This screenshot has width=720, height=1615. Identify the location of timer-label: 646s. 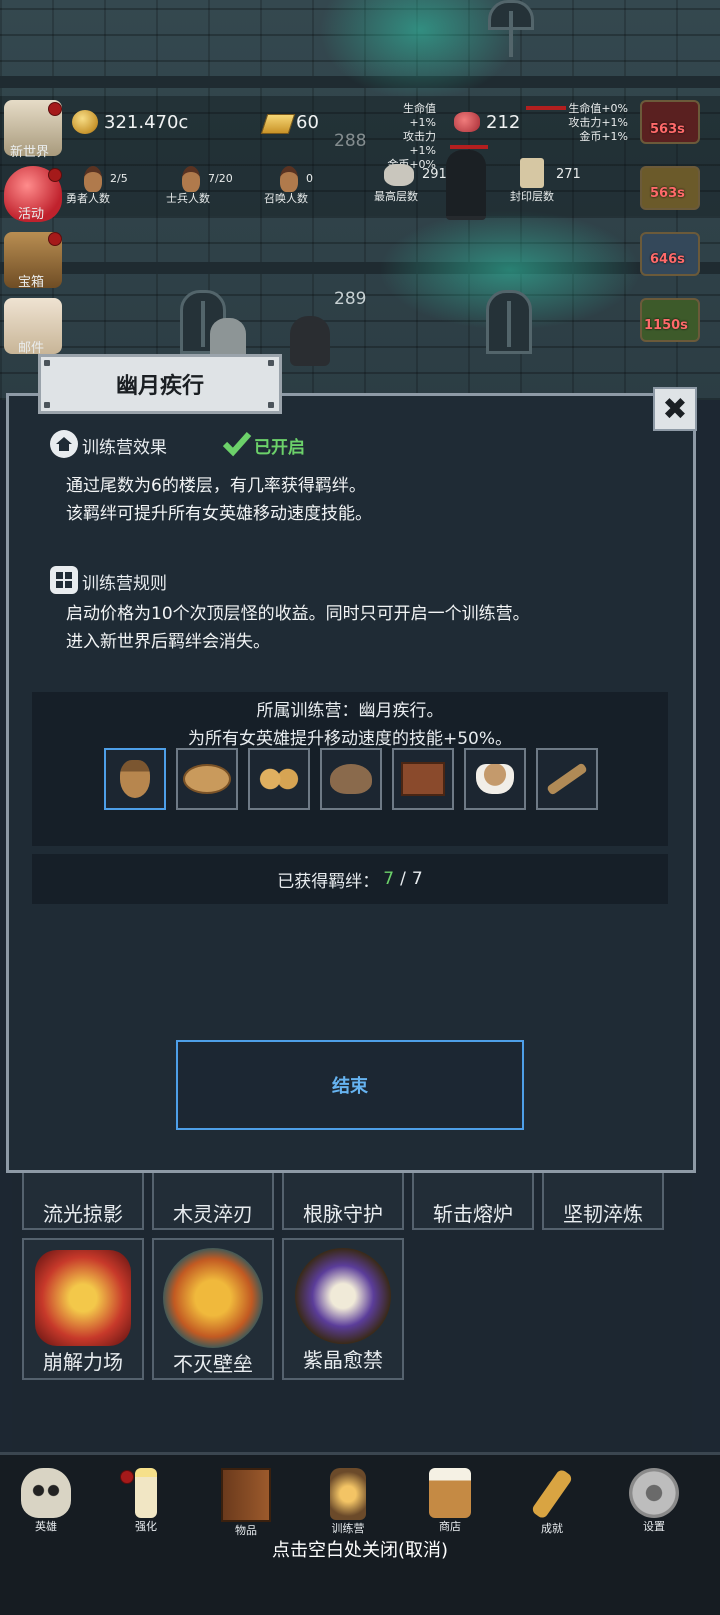
(667, 259).